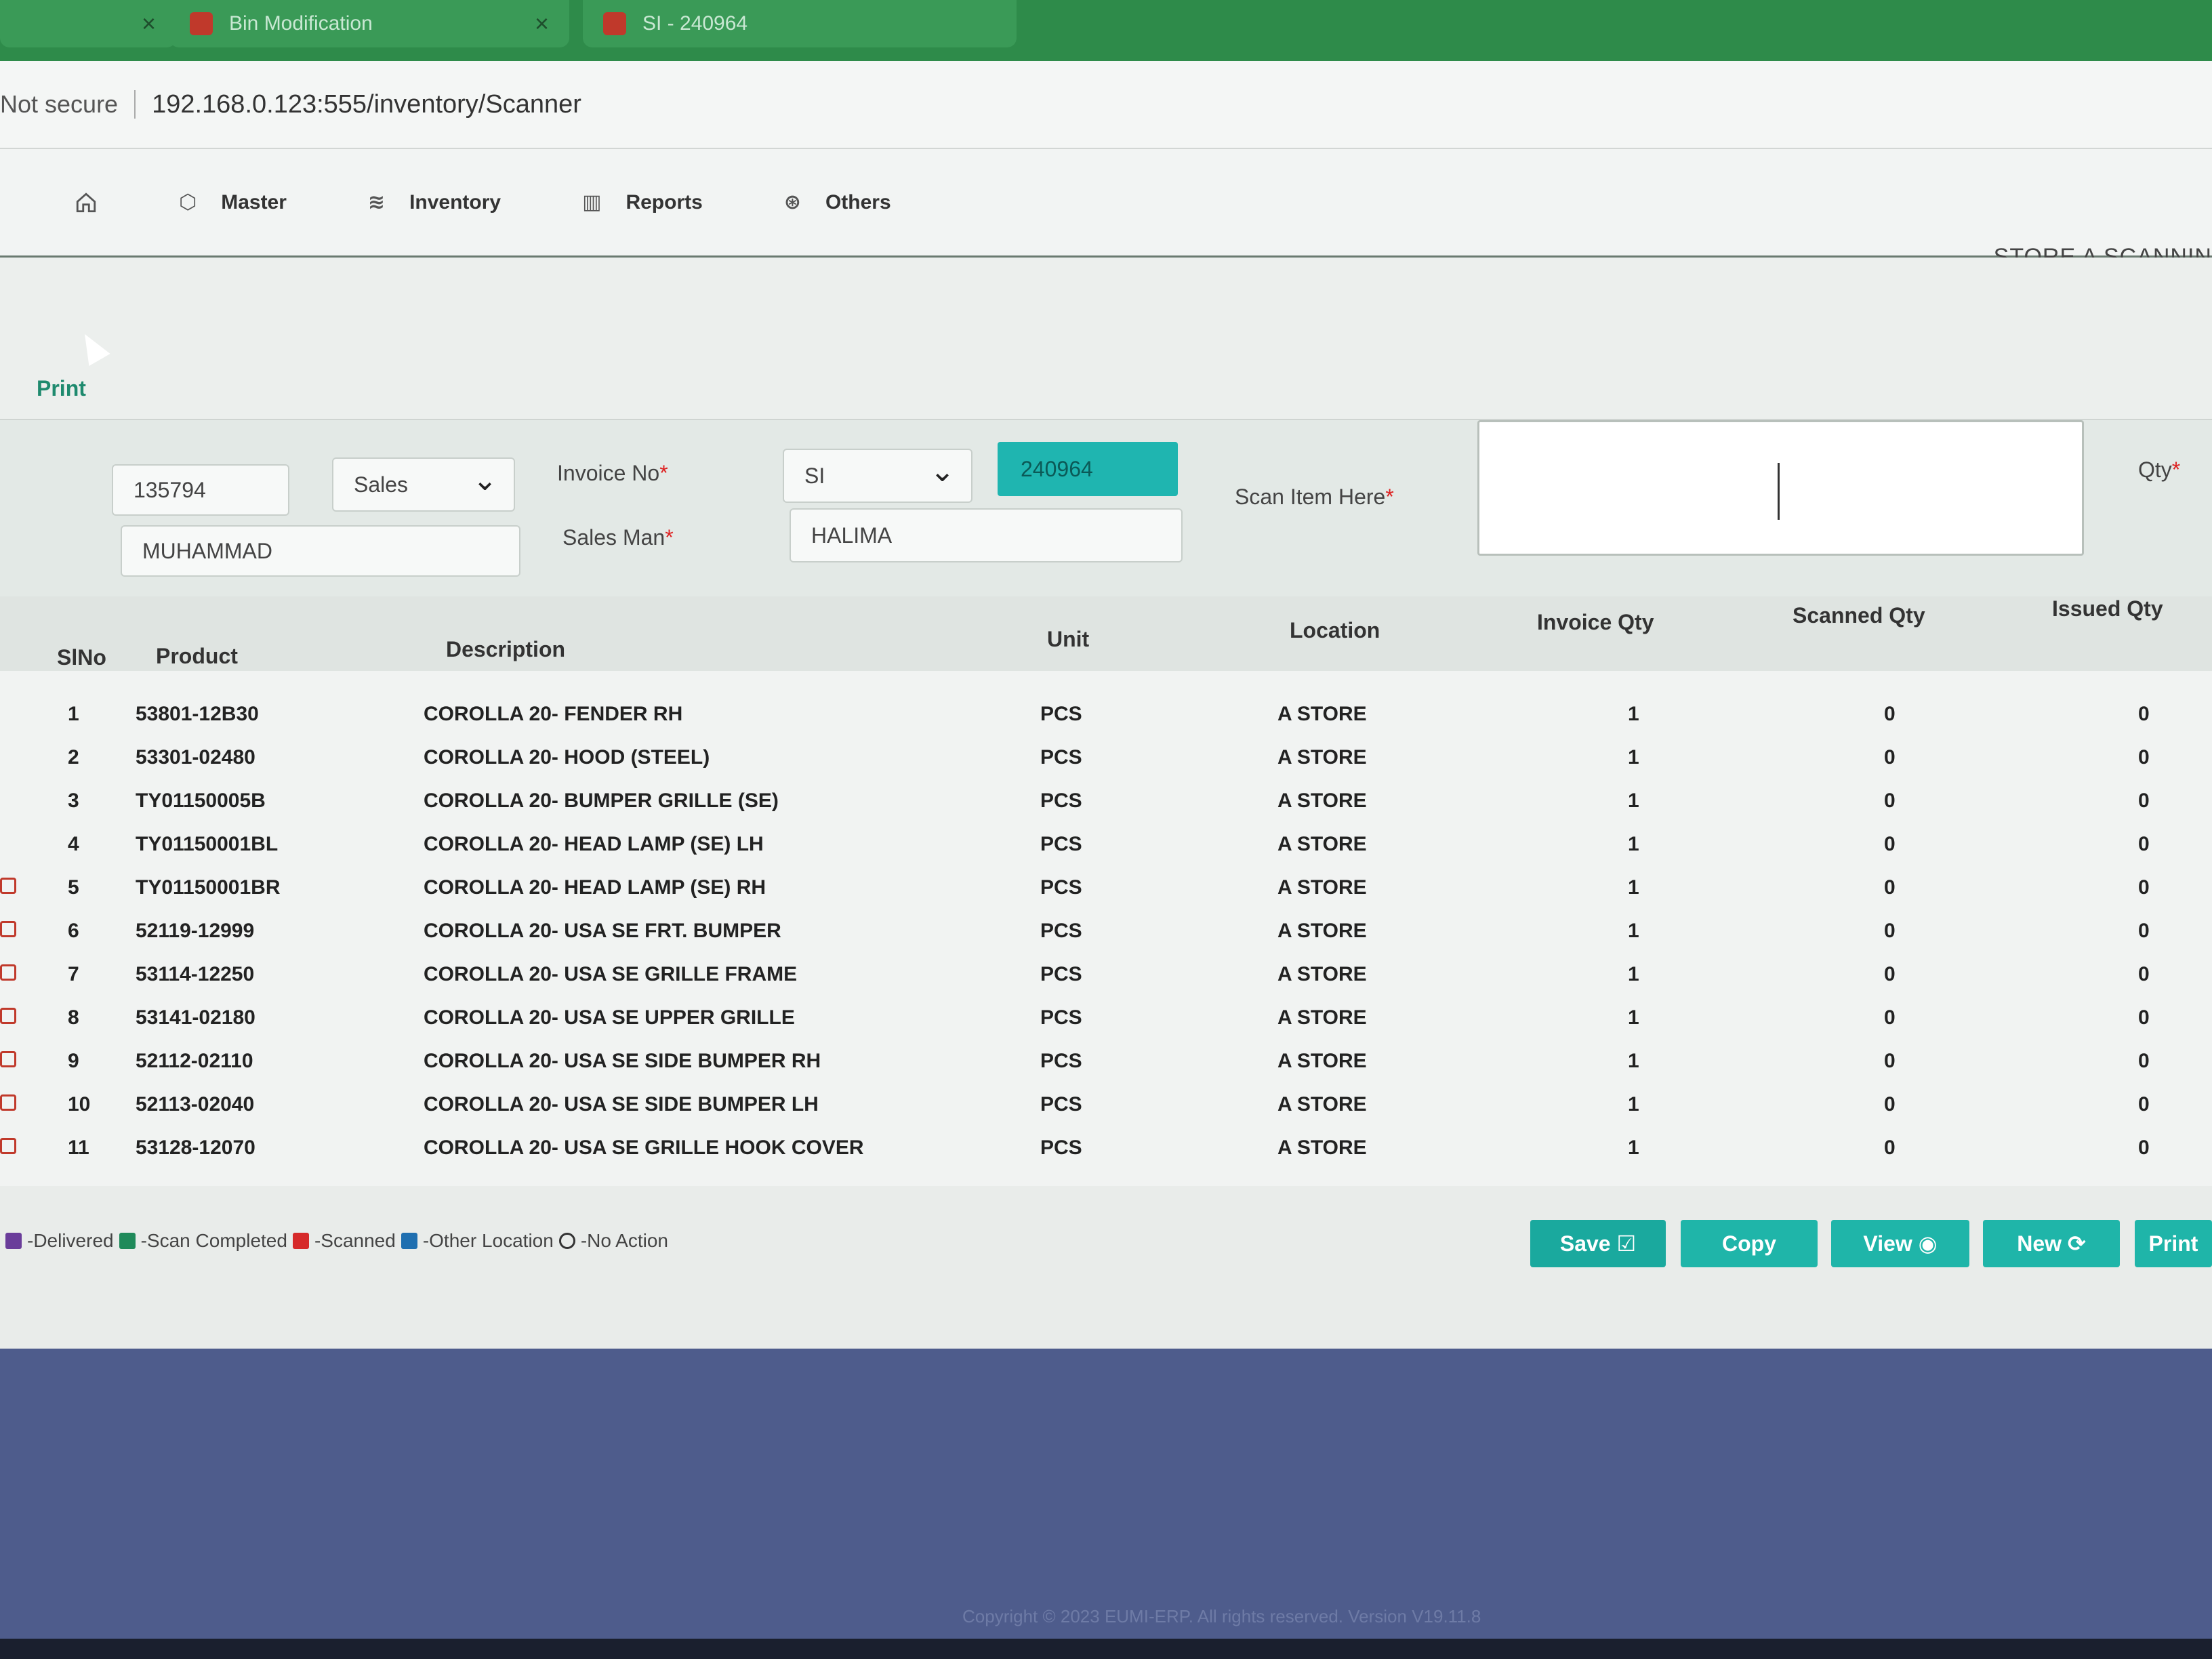 This screenshot has width=2212, height=1659. What do you see at coordinates (369, 23) in the screenshot?
I see `browser-tab-bin-modification: Bin Modification ×` at bounding box center [369, 23].